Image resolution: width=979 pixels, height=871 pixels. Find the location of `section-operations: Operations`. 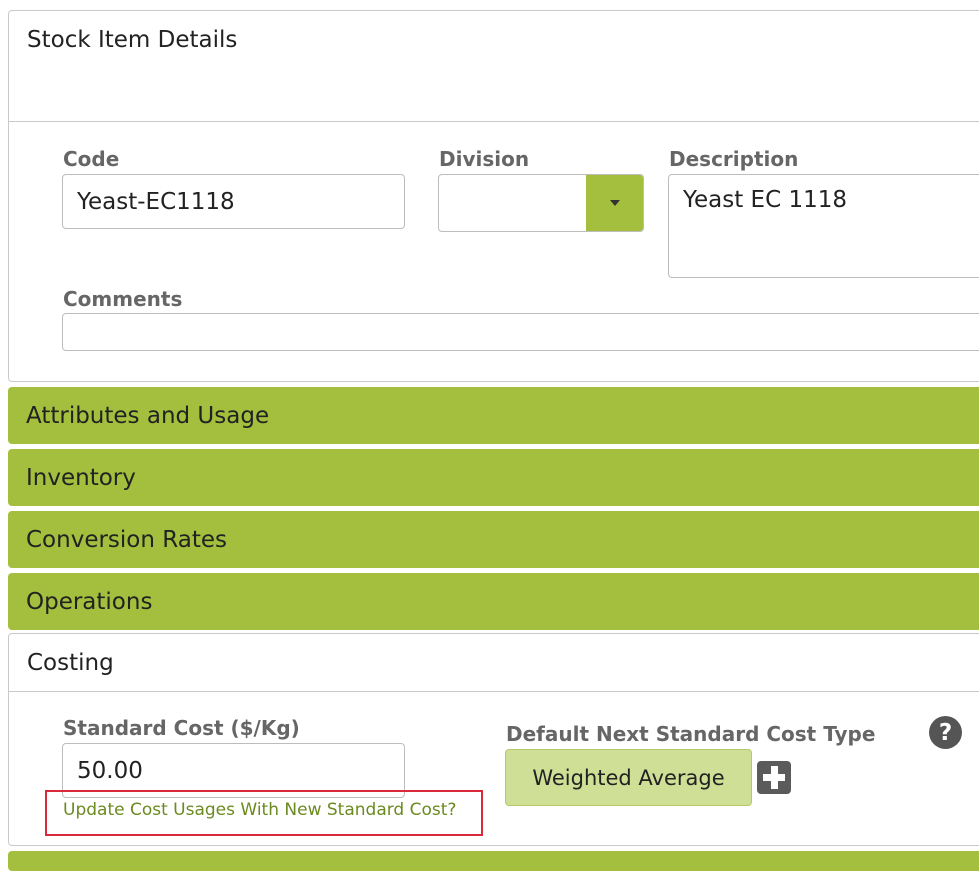

section-operations: Operations is located at coordinates (493, 601).